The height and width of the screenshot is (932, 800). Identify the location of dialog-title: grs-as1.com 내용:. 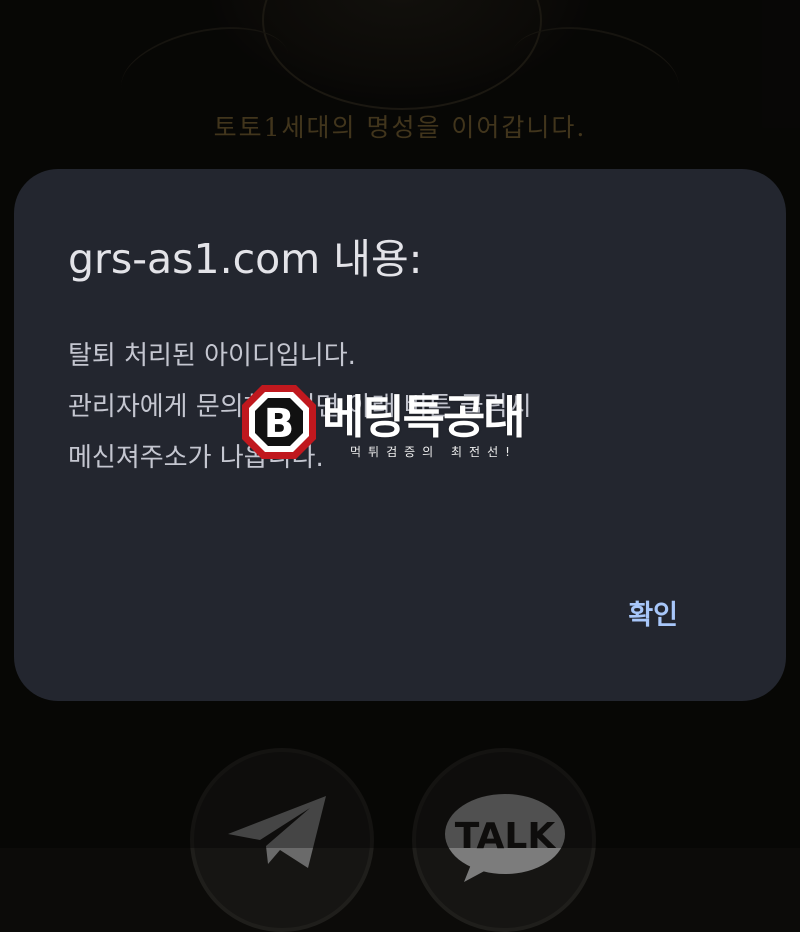
(245, 259).